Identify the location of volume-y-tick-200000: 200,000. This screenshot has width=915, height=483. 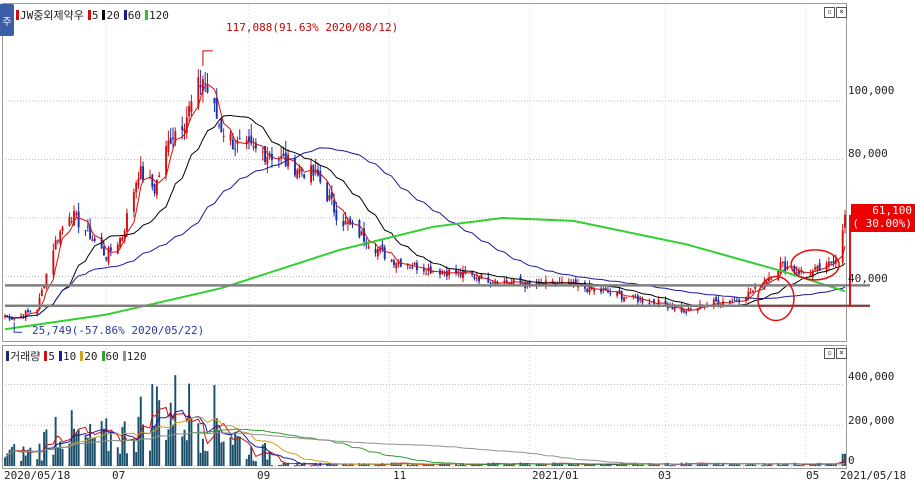
(871, 420).